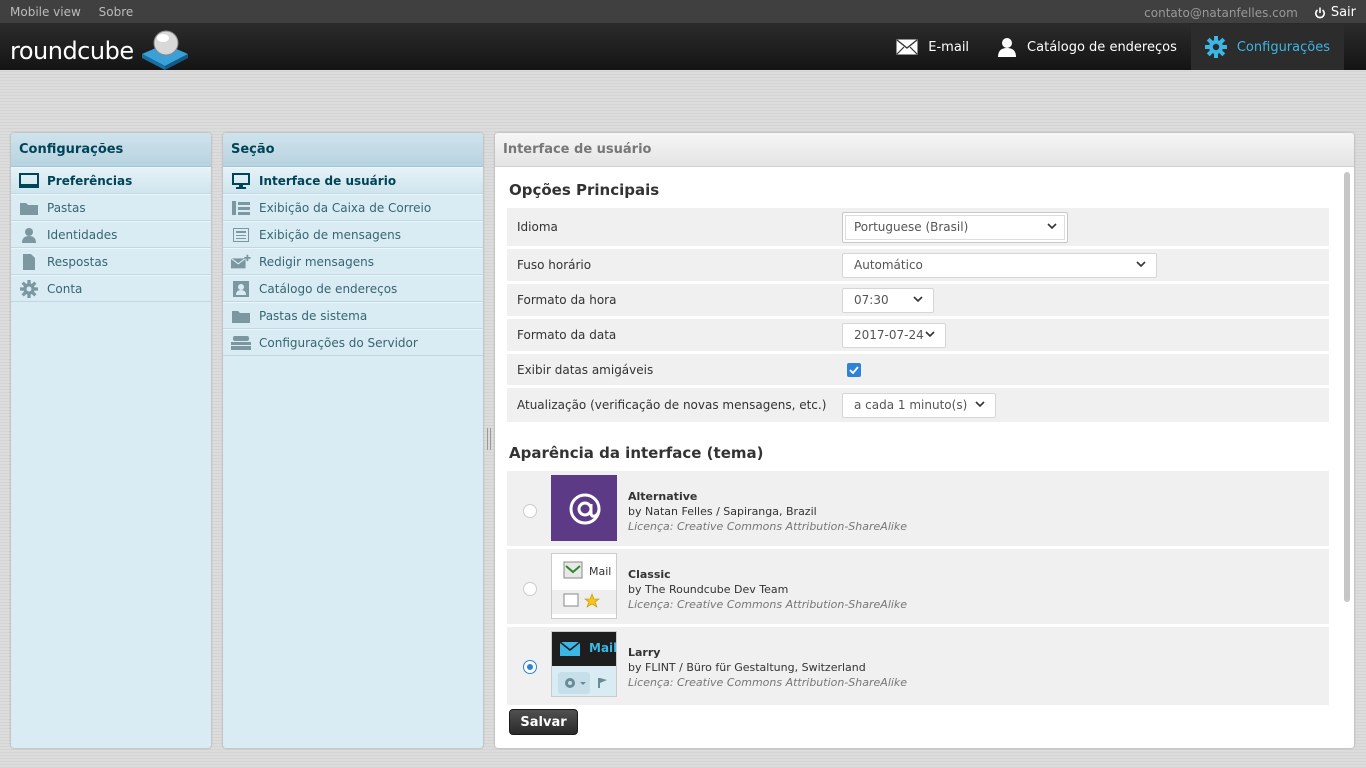 Image resolution: width=1366 pixels, height=768 pixels. I want to click on roundcube-logo: roundcube, so click(100, 48).